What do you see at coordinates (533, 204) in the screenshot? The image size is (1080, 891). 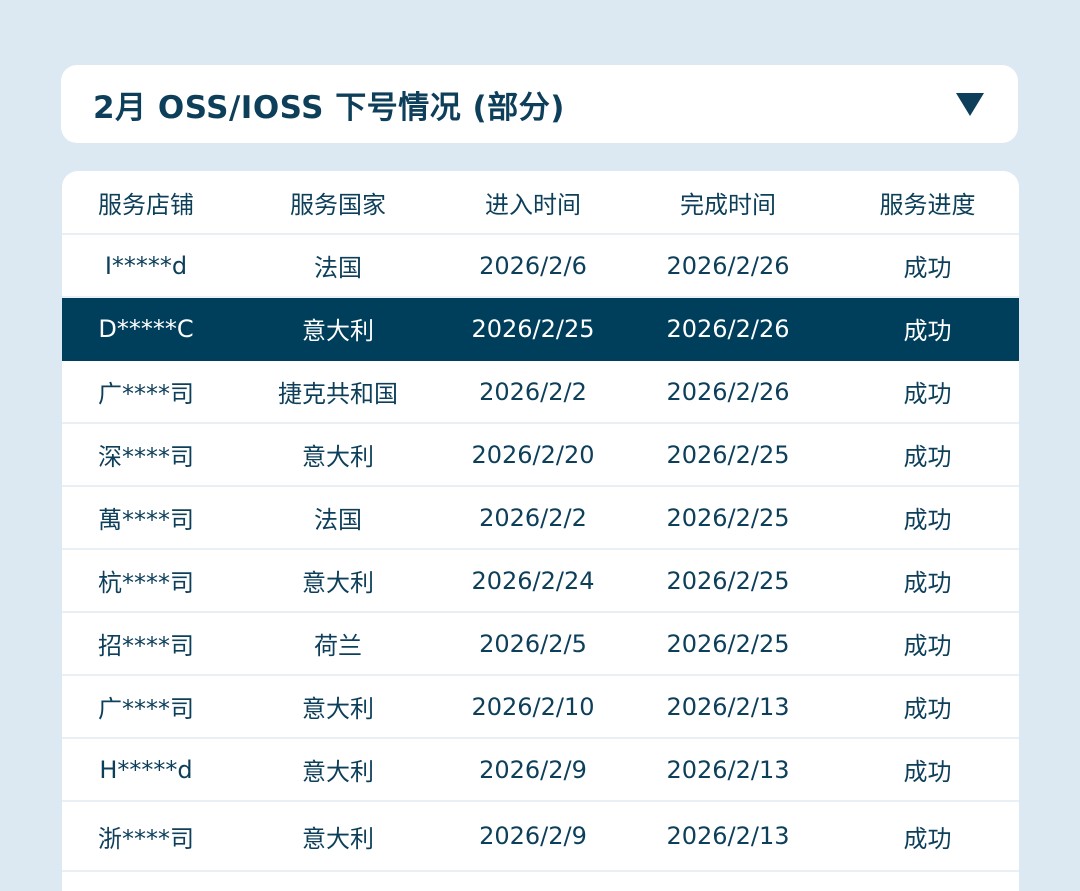 I see `column-header-entry-time: 进入时间` at bounding box center [533, 204].